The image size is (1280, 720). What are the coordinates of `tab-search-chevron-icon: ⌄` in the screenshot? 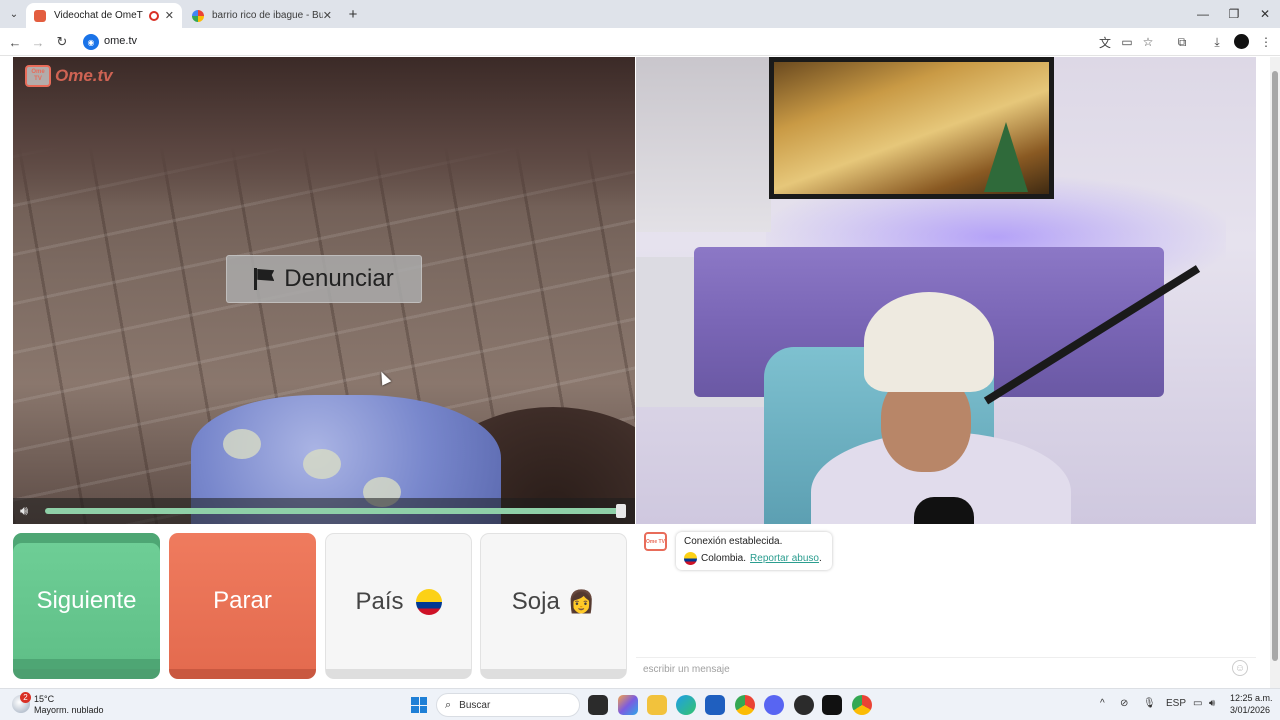 It's located at (14, 14).